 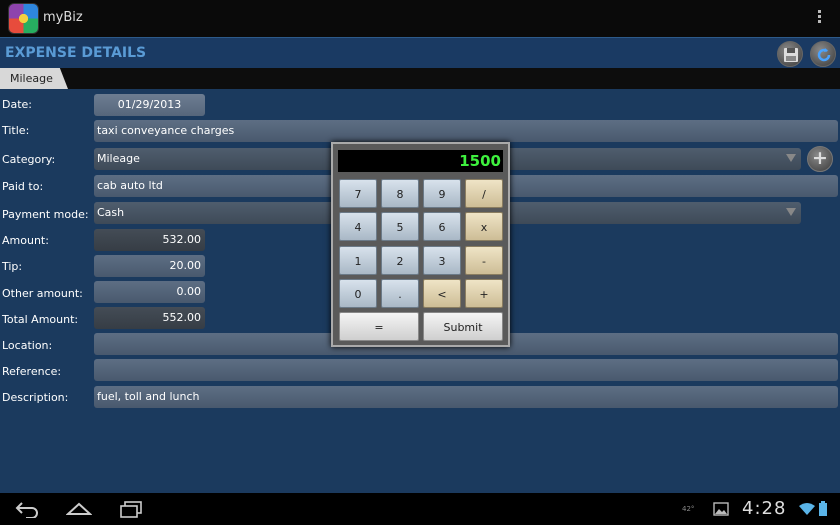 What do you see at coordinates (76, 53) in the screenshot?
I see `page-title: EXPENSE DETAILS` at bounding box center [76, 53].